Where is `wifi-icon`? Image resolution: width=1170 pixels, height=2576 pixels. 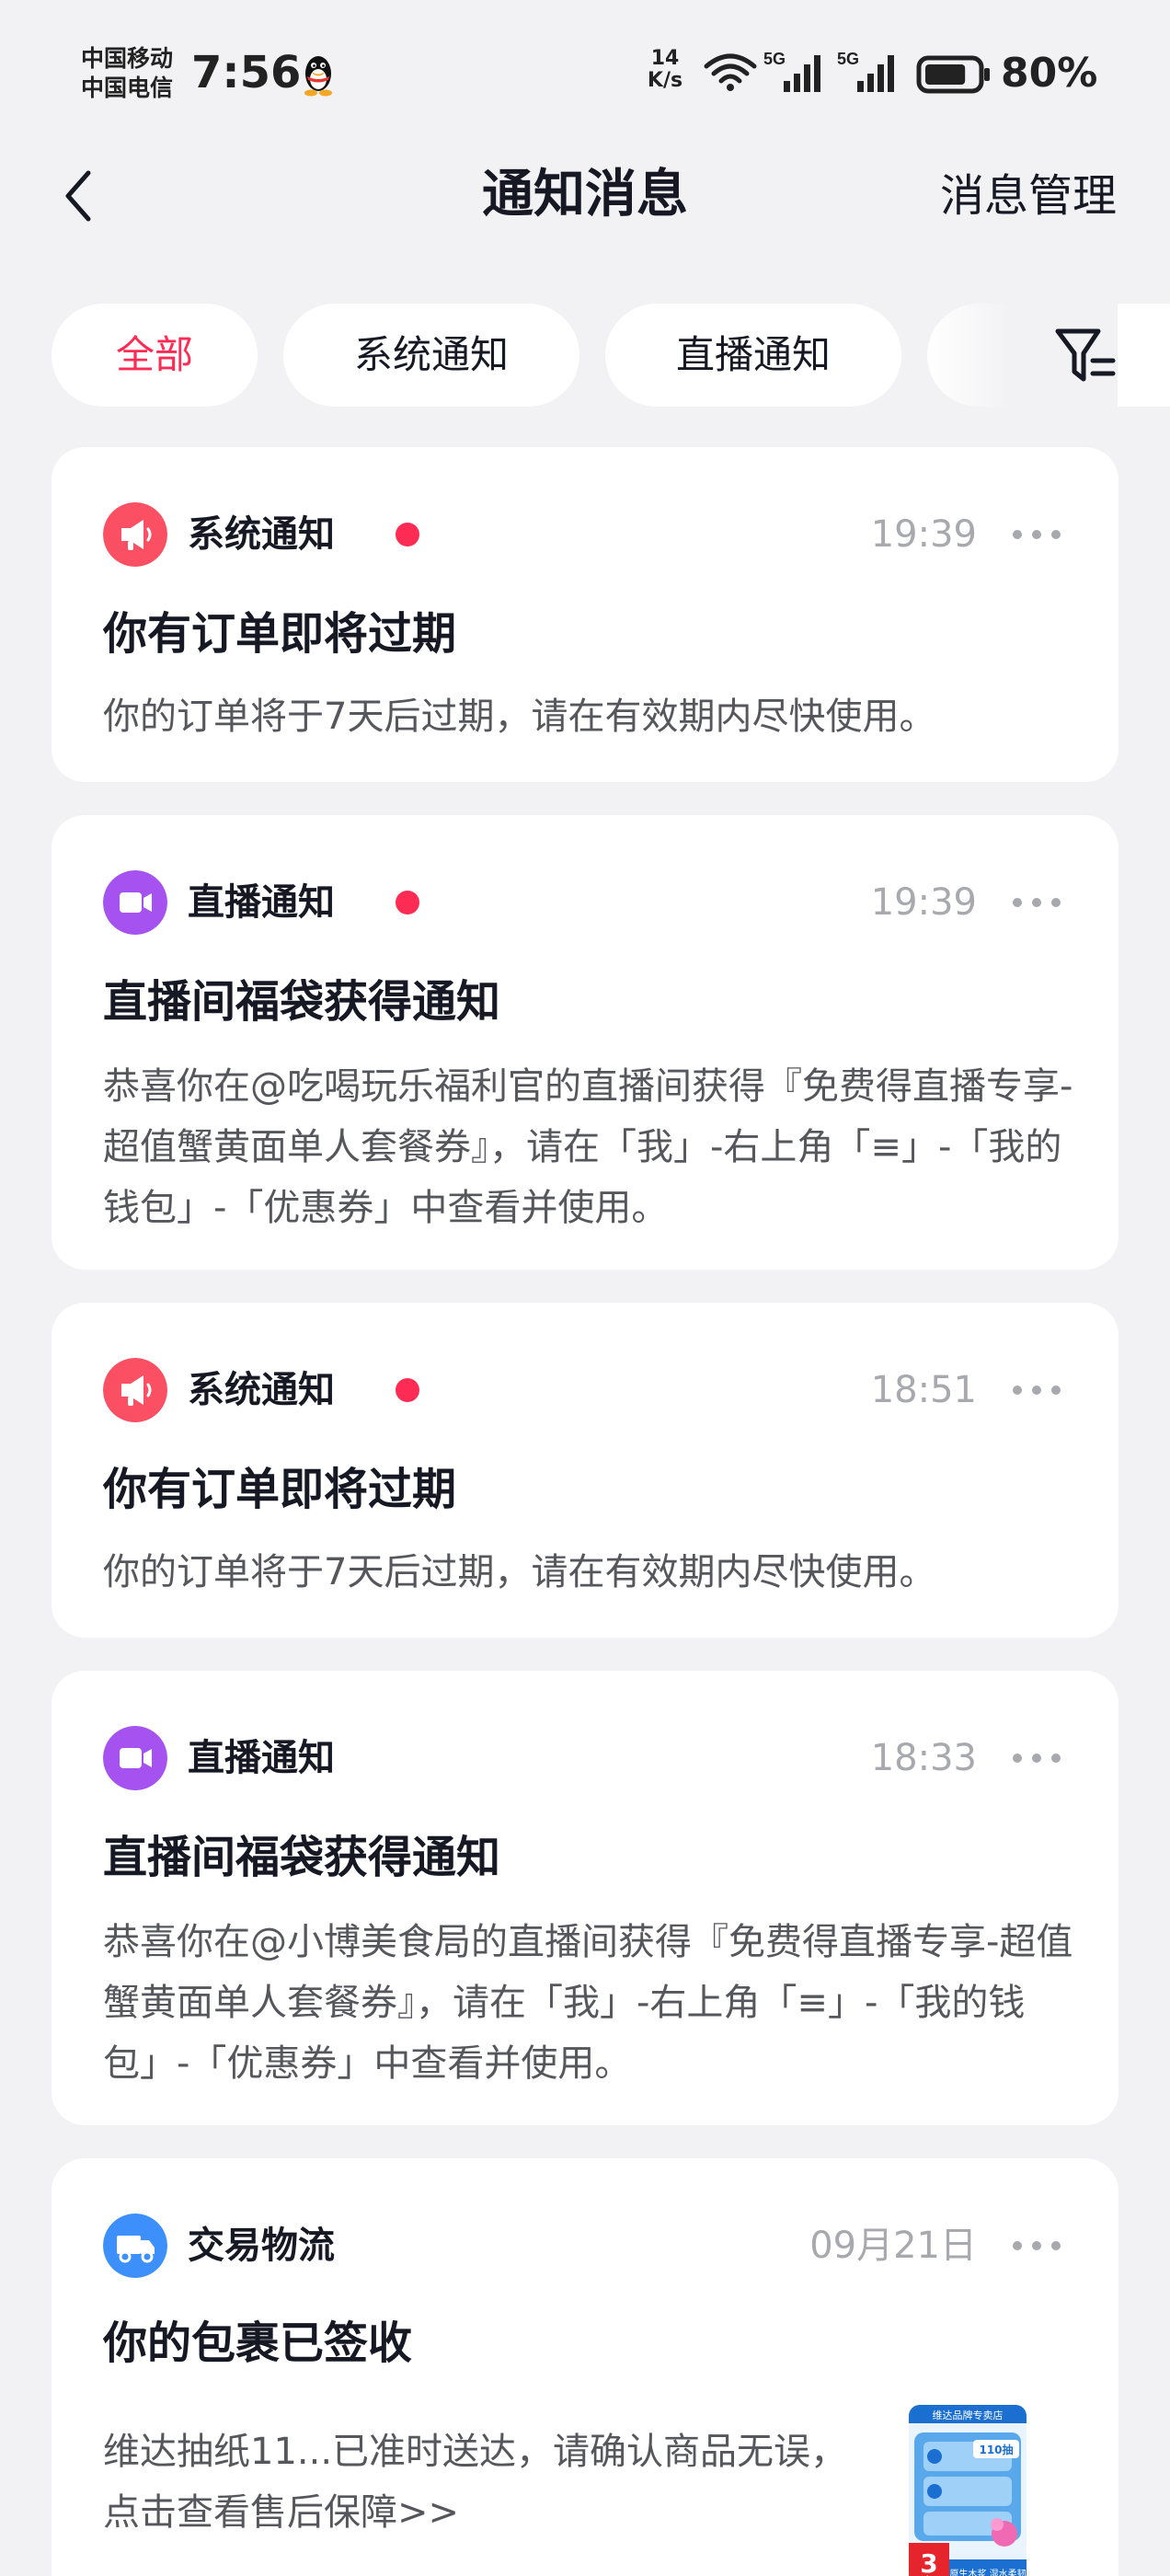
wifi-icon is located at coordinates (730, 72).